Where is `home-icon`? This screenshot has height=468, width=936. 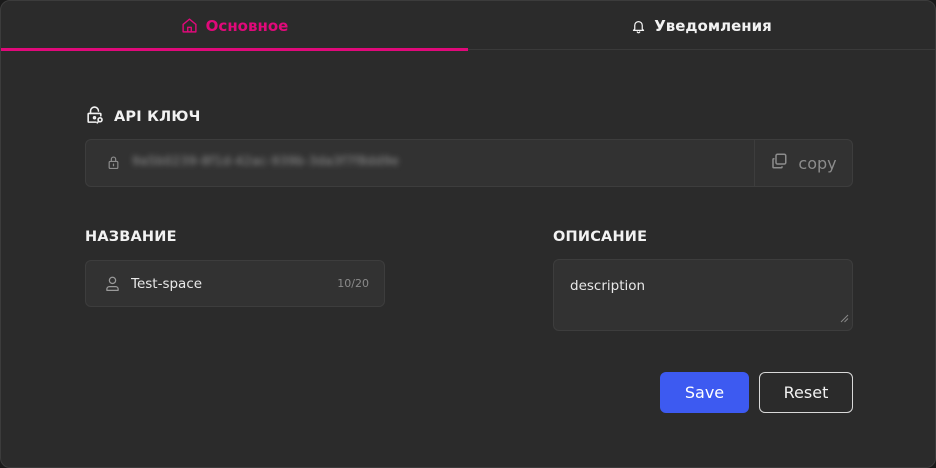 home-icon is located at coordinates (189, 25).